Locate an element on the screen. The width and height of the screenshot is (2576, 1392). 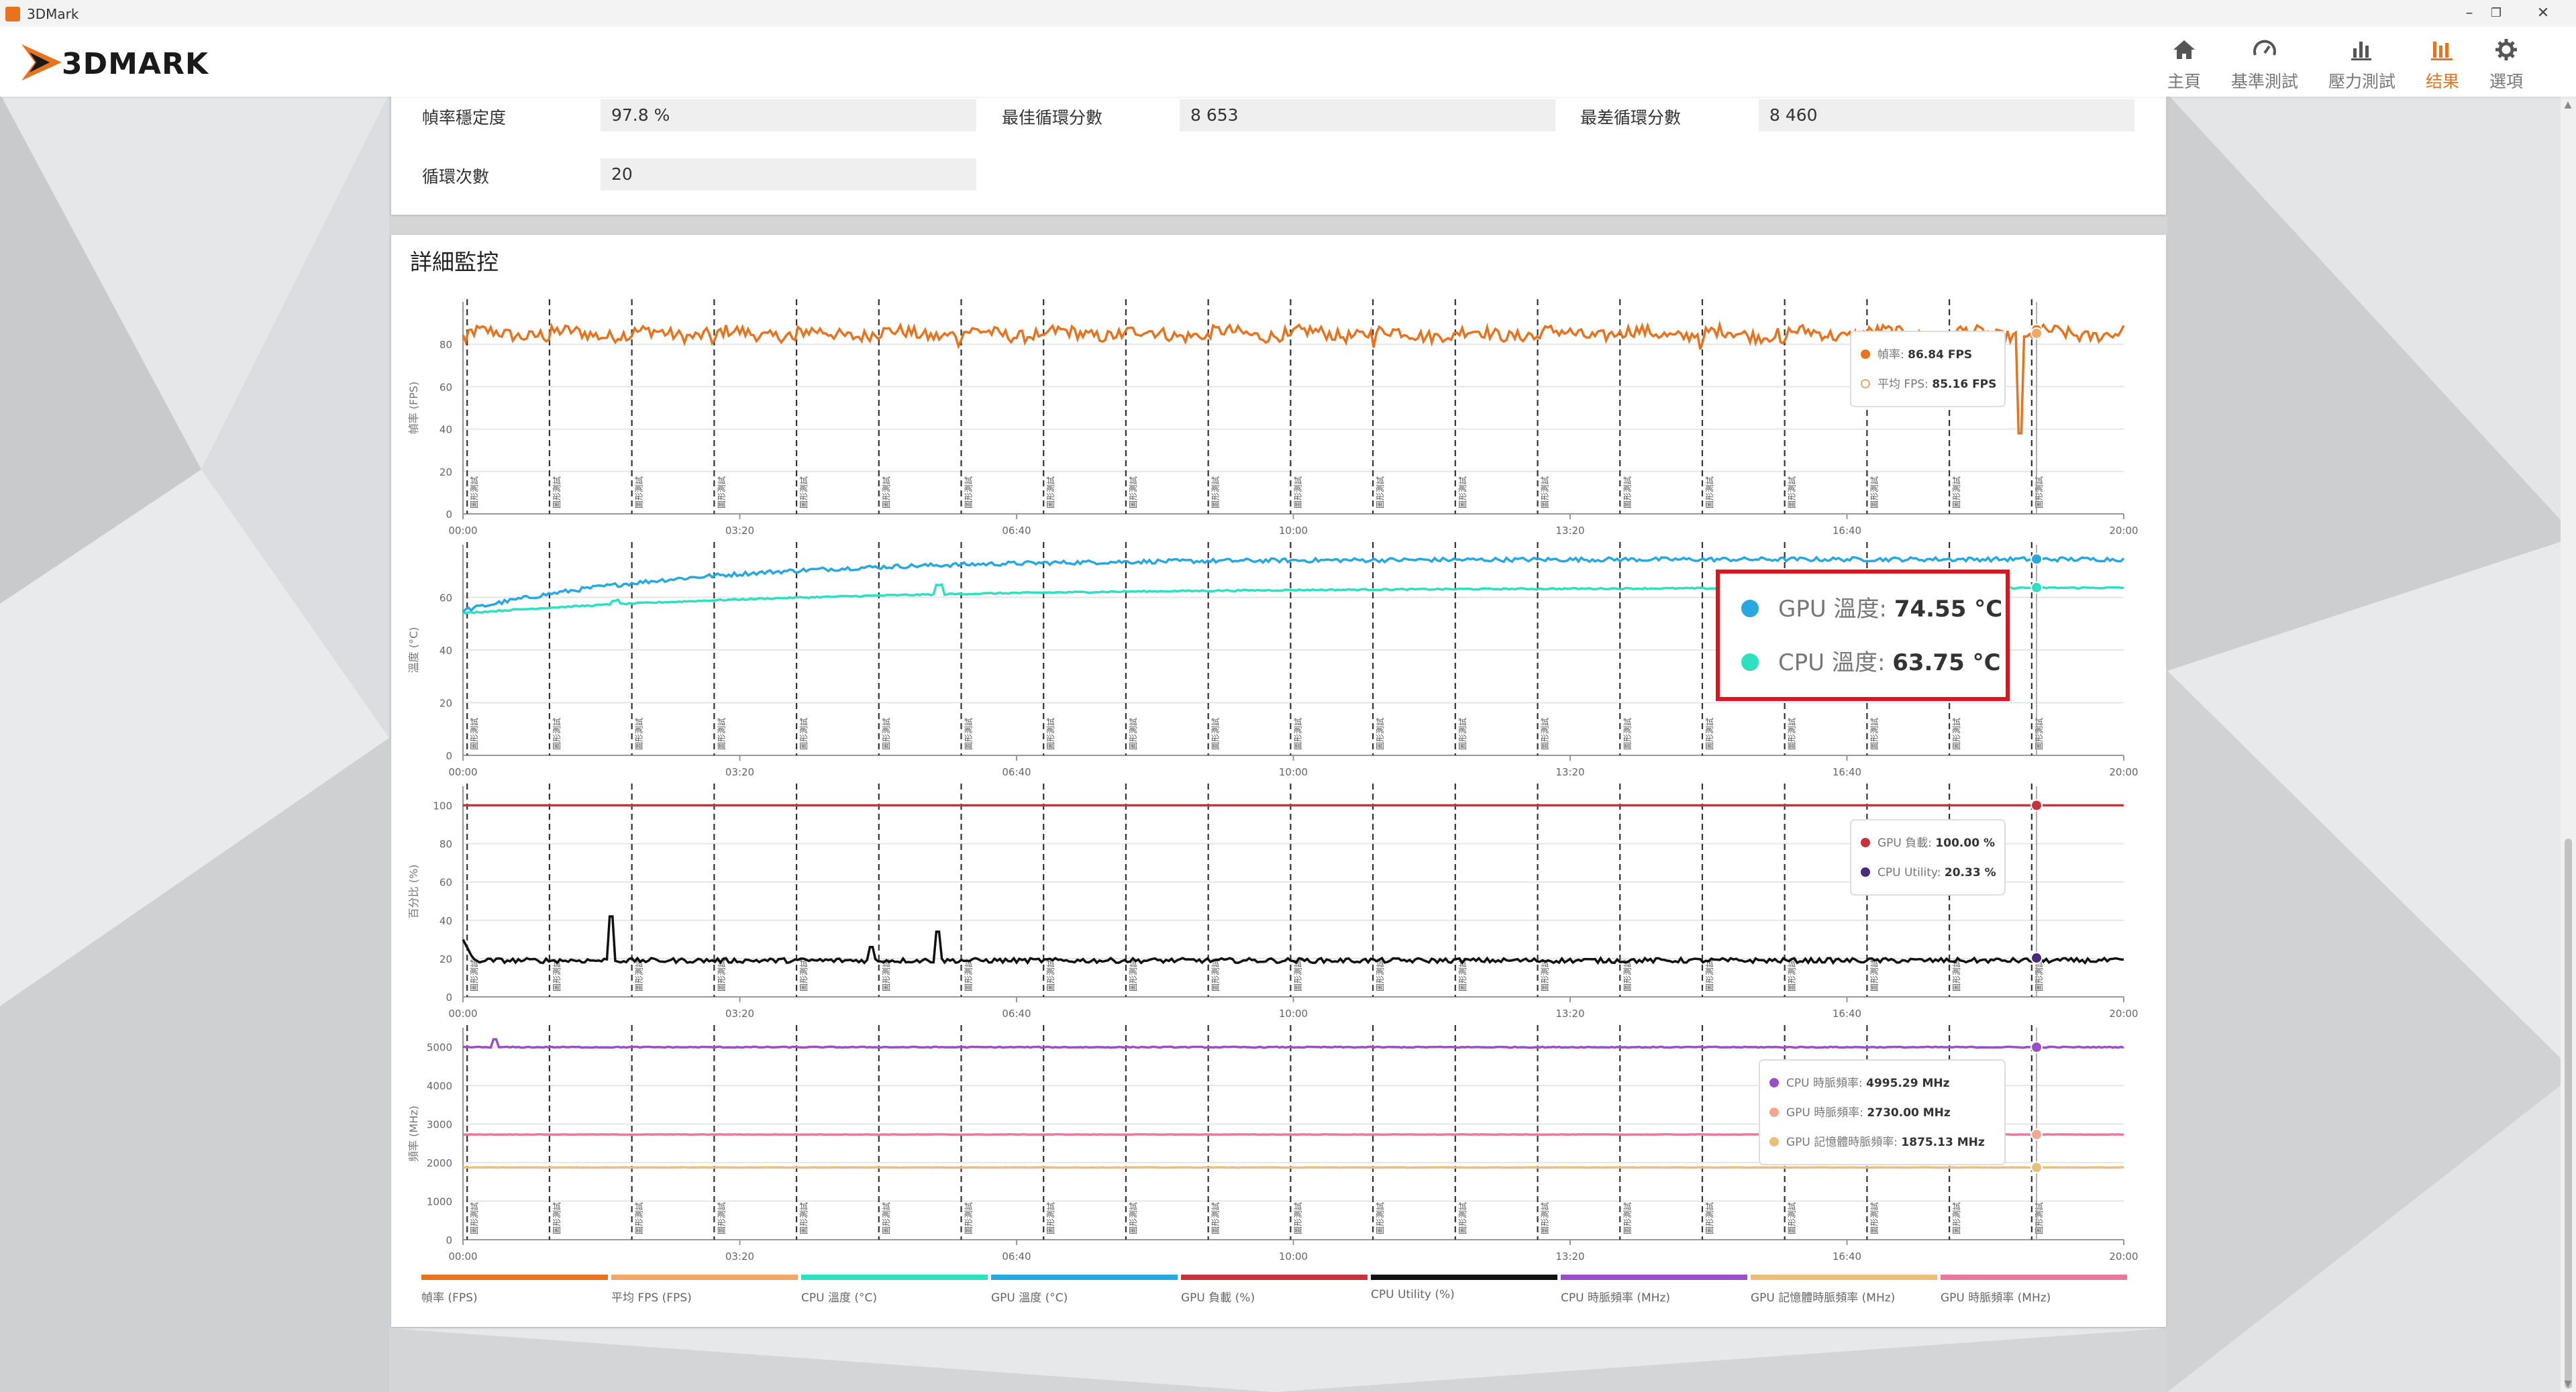
nav-options: 選項 is located at coordinates (2506, 62).